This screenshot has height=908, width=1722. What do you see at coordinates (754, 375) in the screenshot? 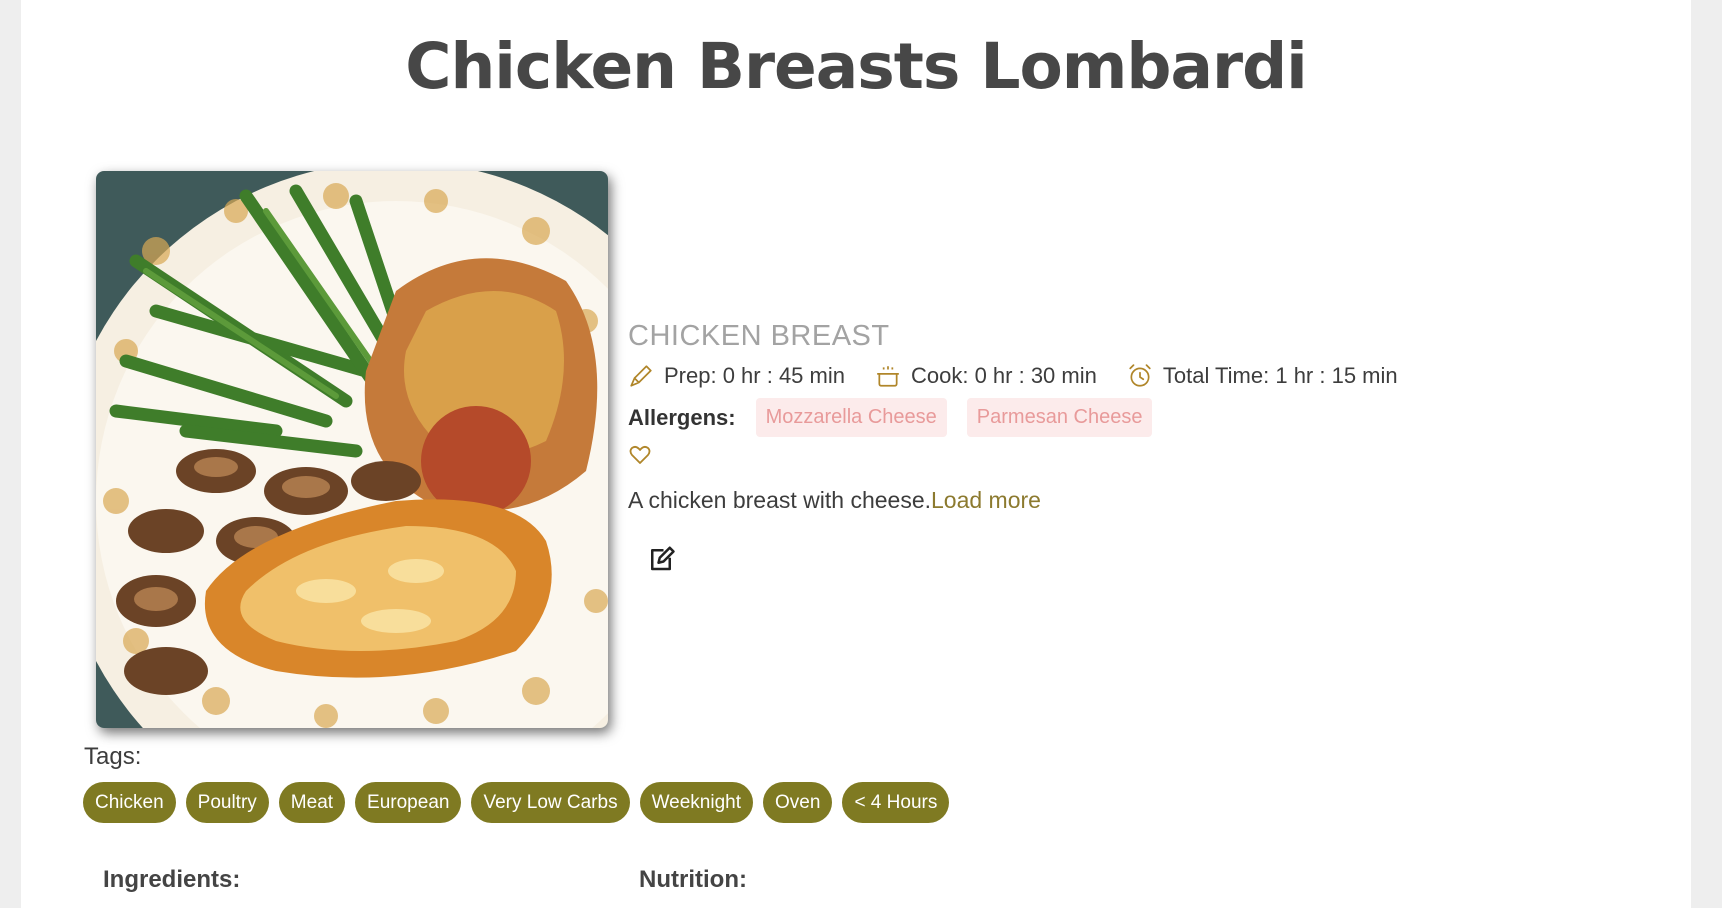
I see `prep-time-text: Prep: 0 hr : 45 min` at bounding box center [754, 375].